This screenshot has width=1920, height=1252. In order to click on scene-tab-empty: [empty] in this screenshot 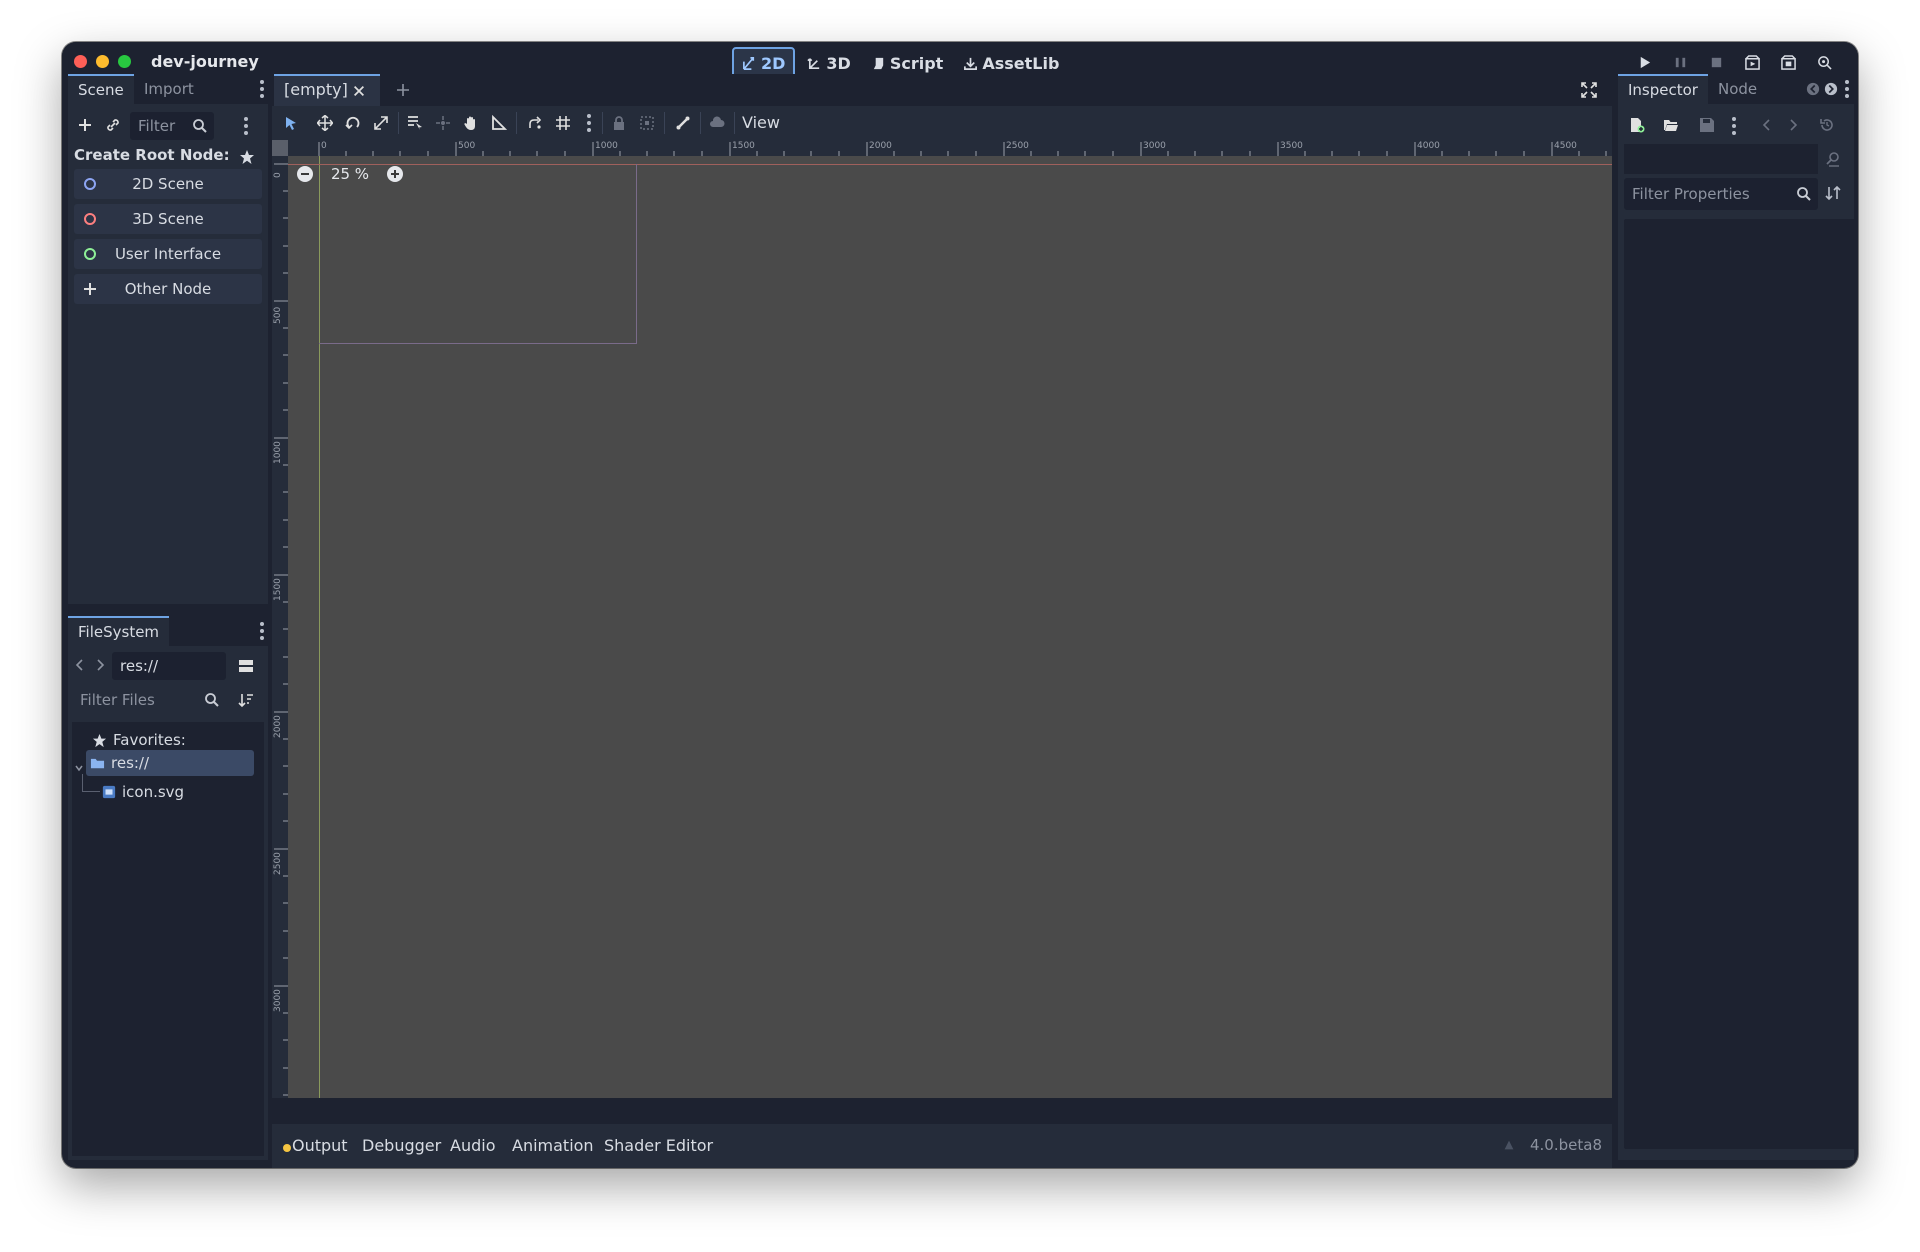, I will do `click(327, 90)`.